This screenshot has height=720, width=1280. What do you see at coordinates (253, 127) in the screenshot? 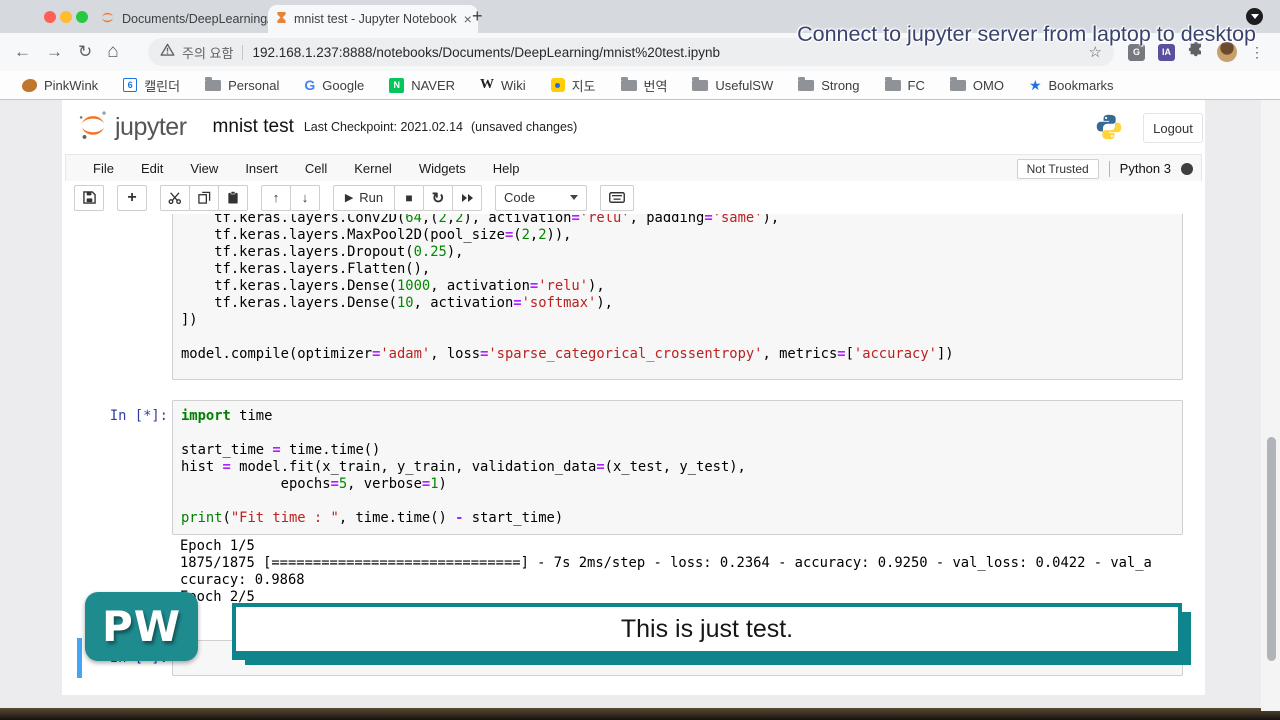
I see `notebook-title: mnist test` at bounding box center [253, 127].